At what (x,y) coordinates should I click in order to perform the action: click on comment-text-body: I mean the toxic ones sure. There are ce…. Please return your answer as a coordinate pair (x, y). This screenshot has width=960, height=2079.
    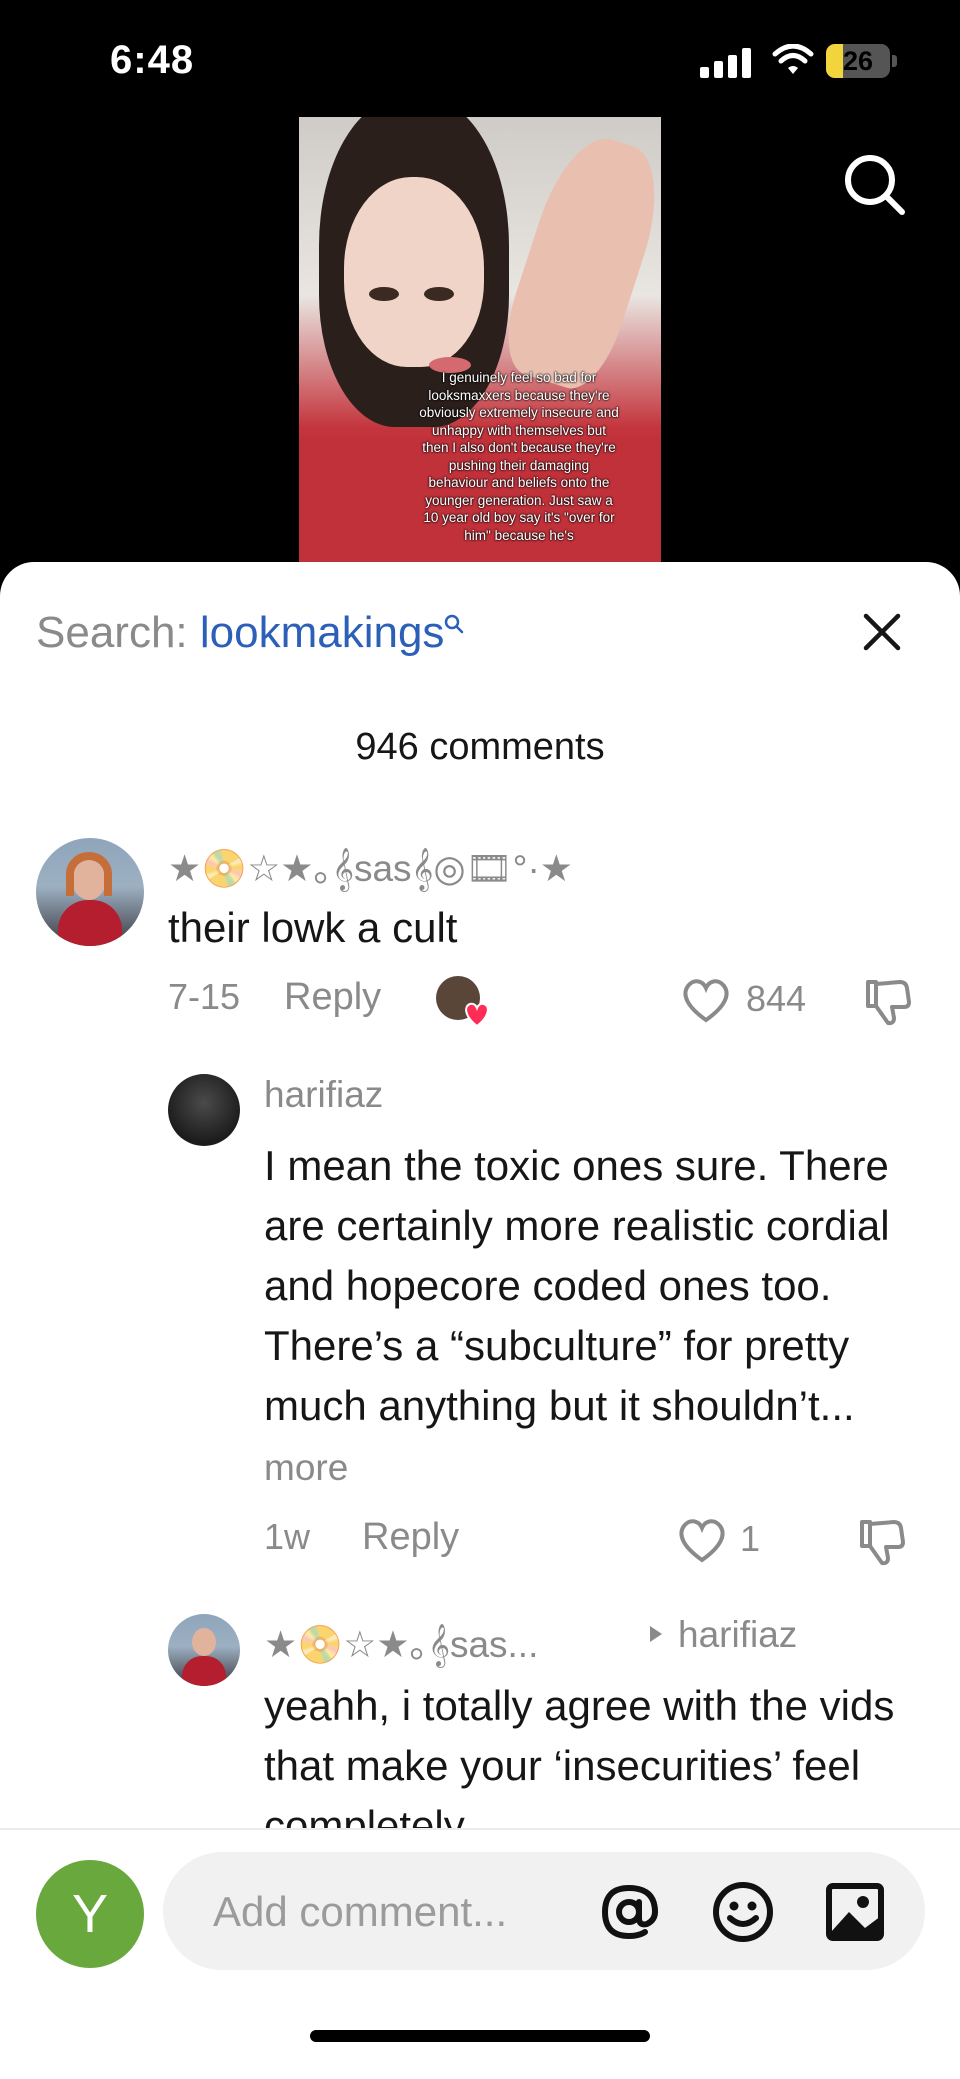
    Looking at the image, I should click on (577, 1285).